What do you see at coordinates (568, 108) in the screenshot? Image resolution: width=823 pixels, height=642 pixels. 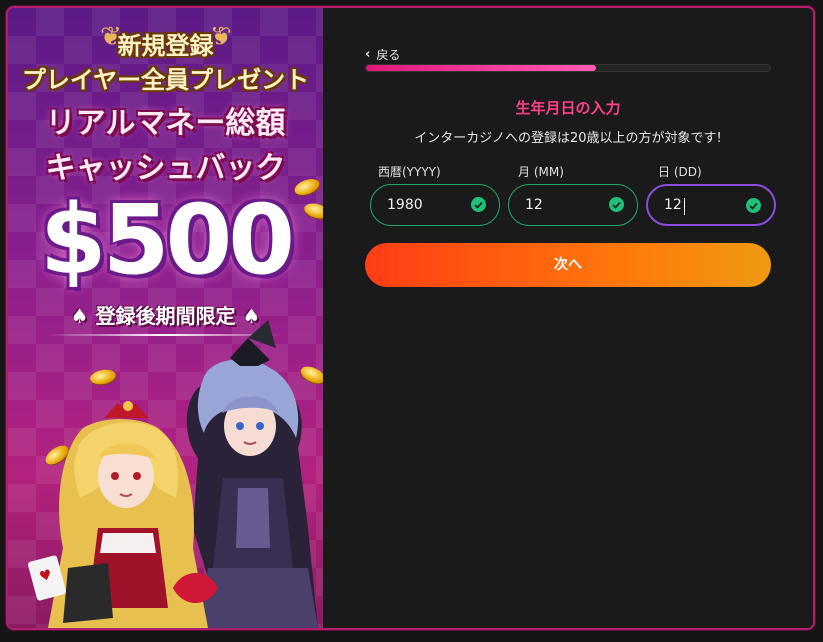 I see `form-title: 生年月日の入力` at bounding box center [568, 108].